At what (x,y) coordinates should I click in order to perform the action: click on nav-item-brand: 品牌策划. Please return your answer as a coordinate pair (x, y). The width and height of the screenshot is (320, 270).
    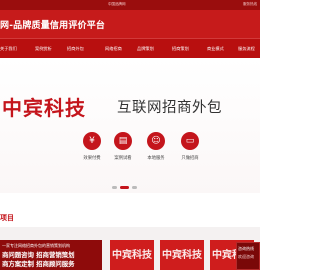
    Looking at the image, I should click on (145, 49).